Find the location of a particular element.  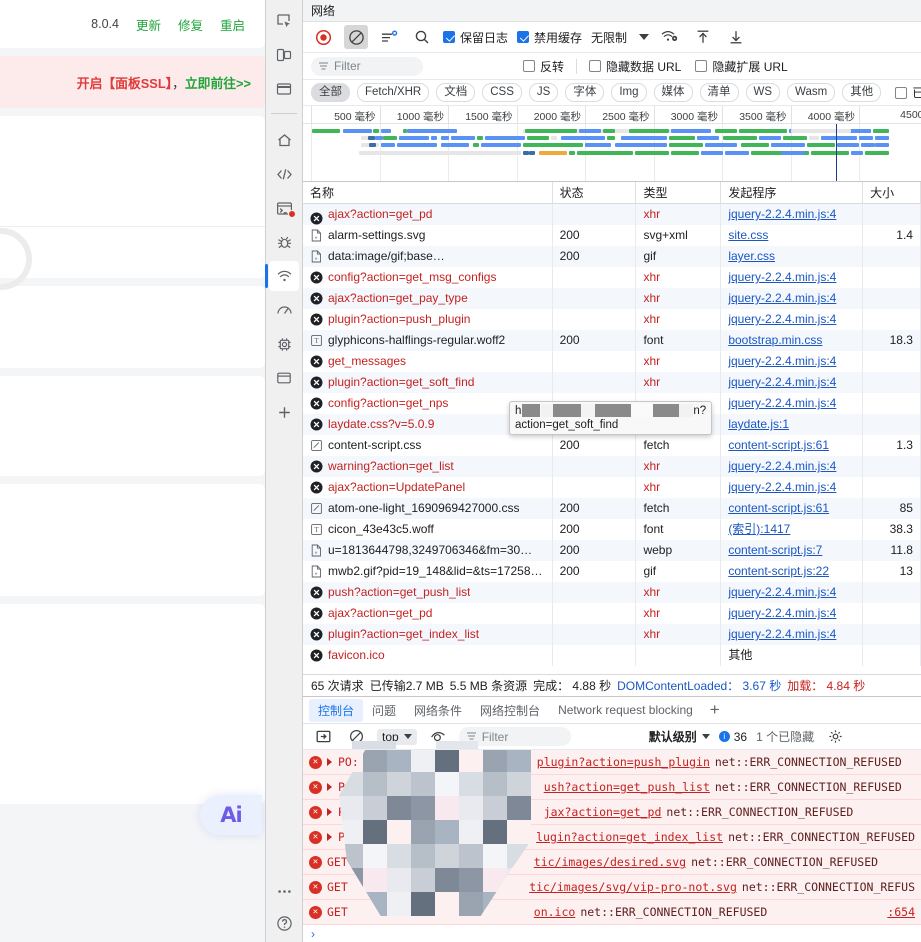

drawer-add-tab-button: + is located at coordinates (715, 709).